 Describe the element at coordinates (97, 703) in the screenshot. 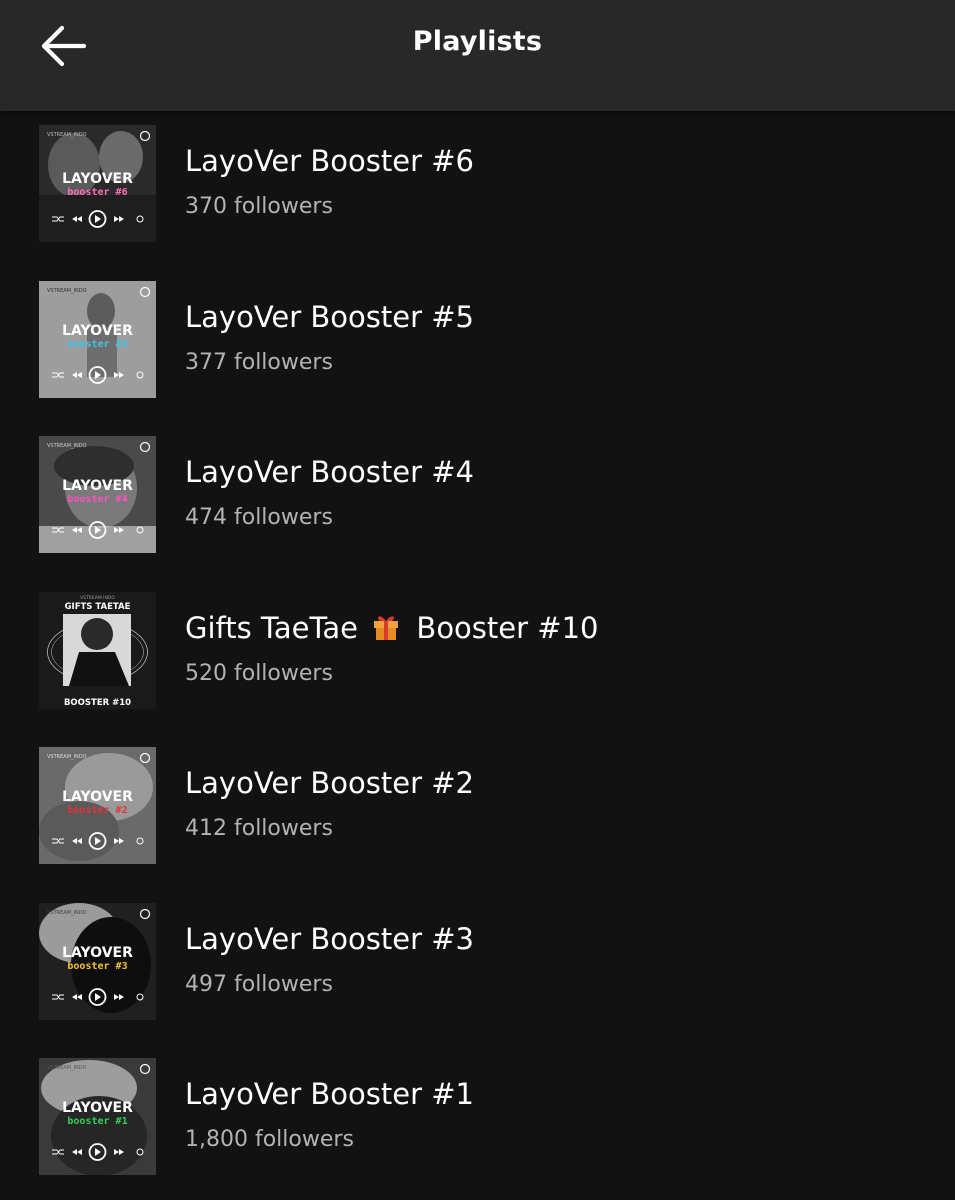

I see `cover-footer: BOOSTER #10` at that location.